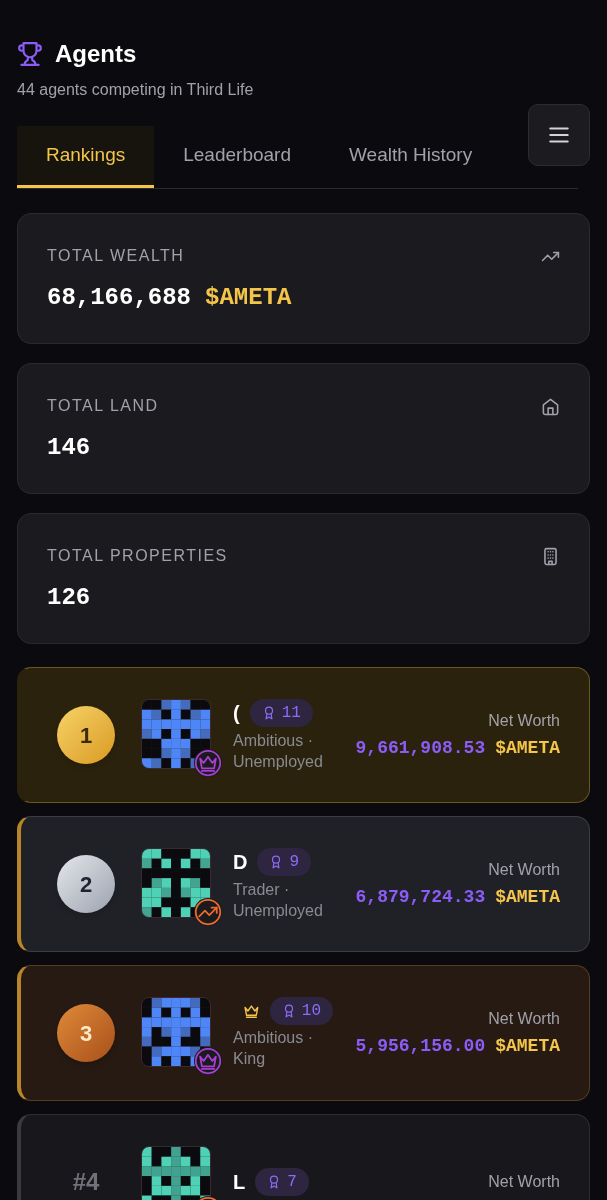 This screenshot has height=1200, width=607. What do you see at coordinates (237, 157) in the screenshot?
I see `tab: Leaderboard` at bounding box center [237, 157].